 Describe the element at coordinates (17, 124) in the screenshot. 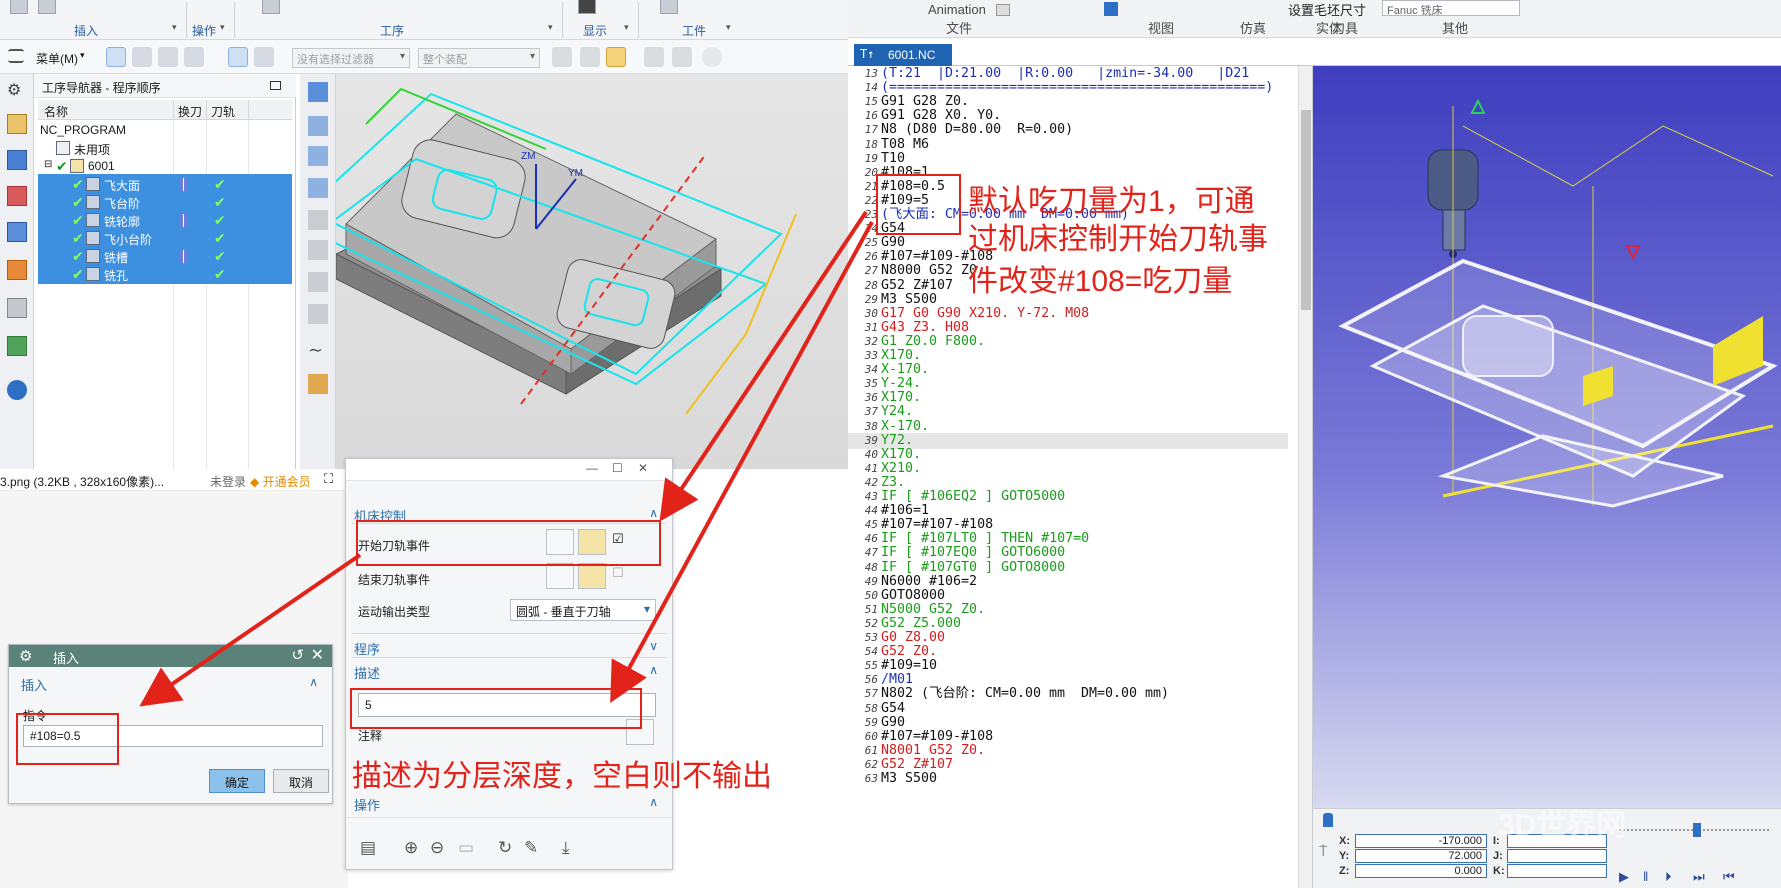

I see `part-navigator-icon` at that location.